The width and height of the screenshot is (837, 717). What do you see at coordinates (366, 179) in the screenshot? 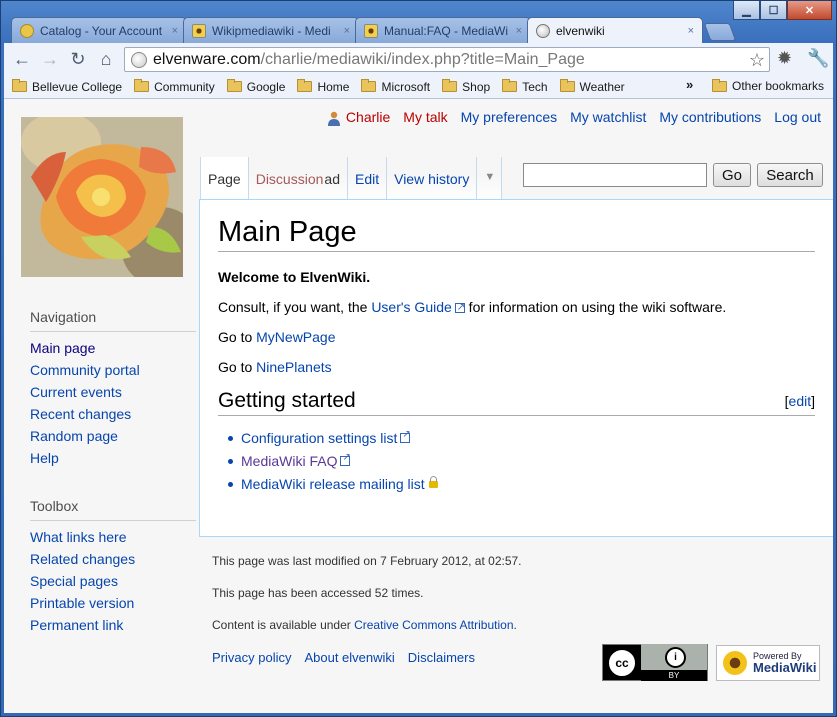
I see `tab-edit: Edit` at bounding box center [366, 179].